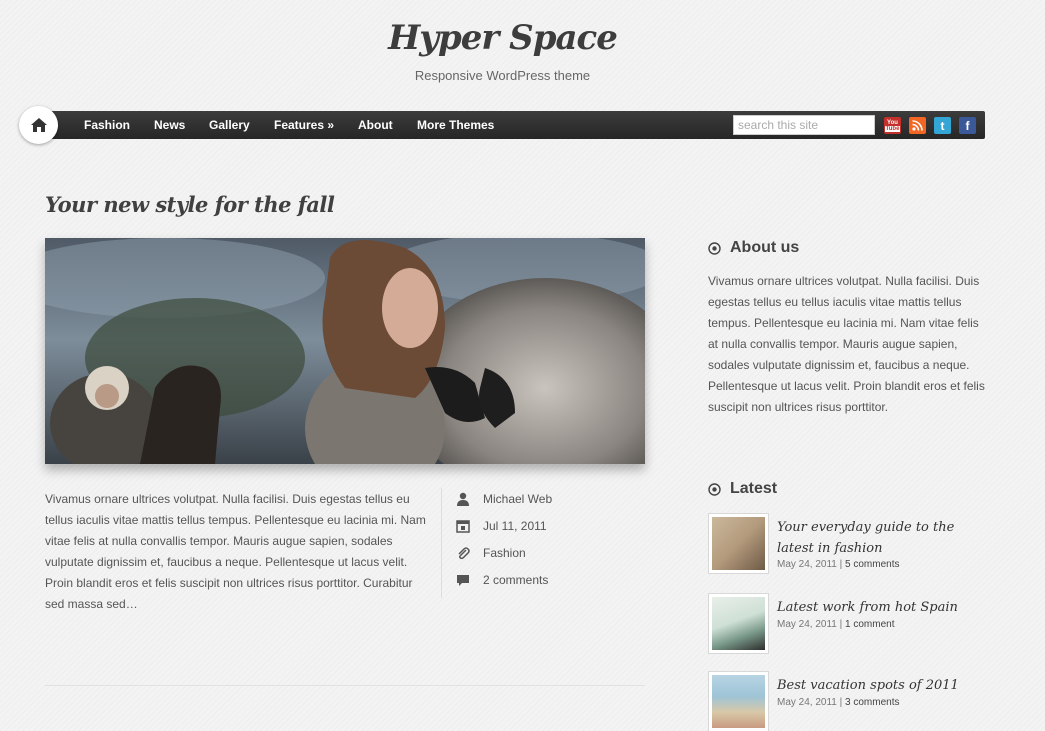 This screenshot has height=731, width=1045. Describe the element at coordinates (463, 499) in the screenshot. I see `user-icon` at that location.